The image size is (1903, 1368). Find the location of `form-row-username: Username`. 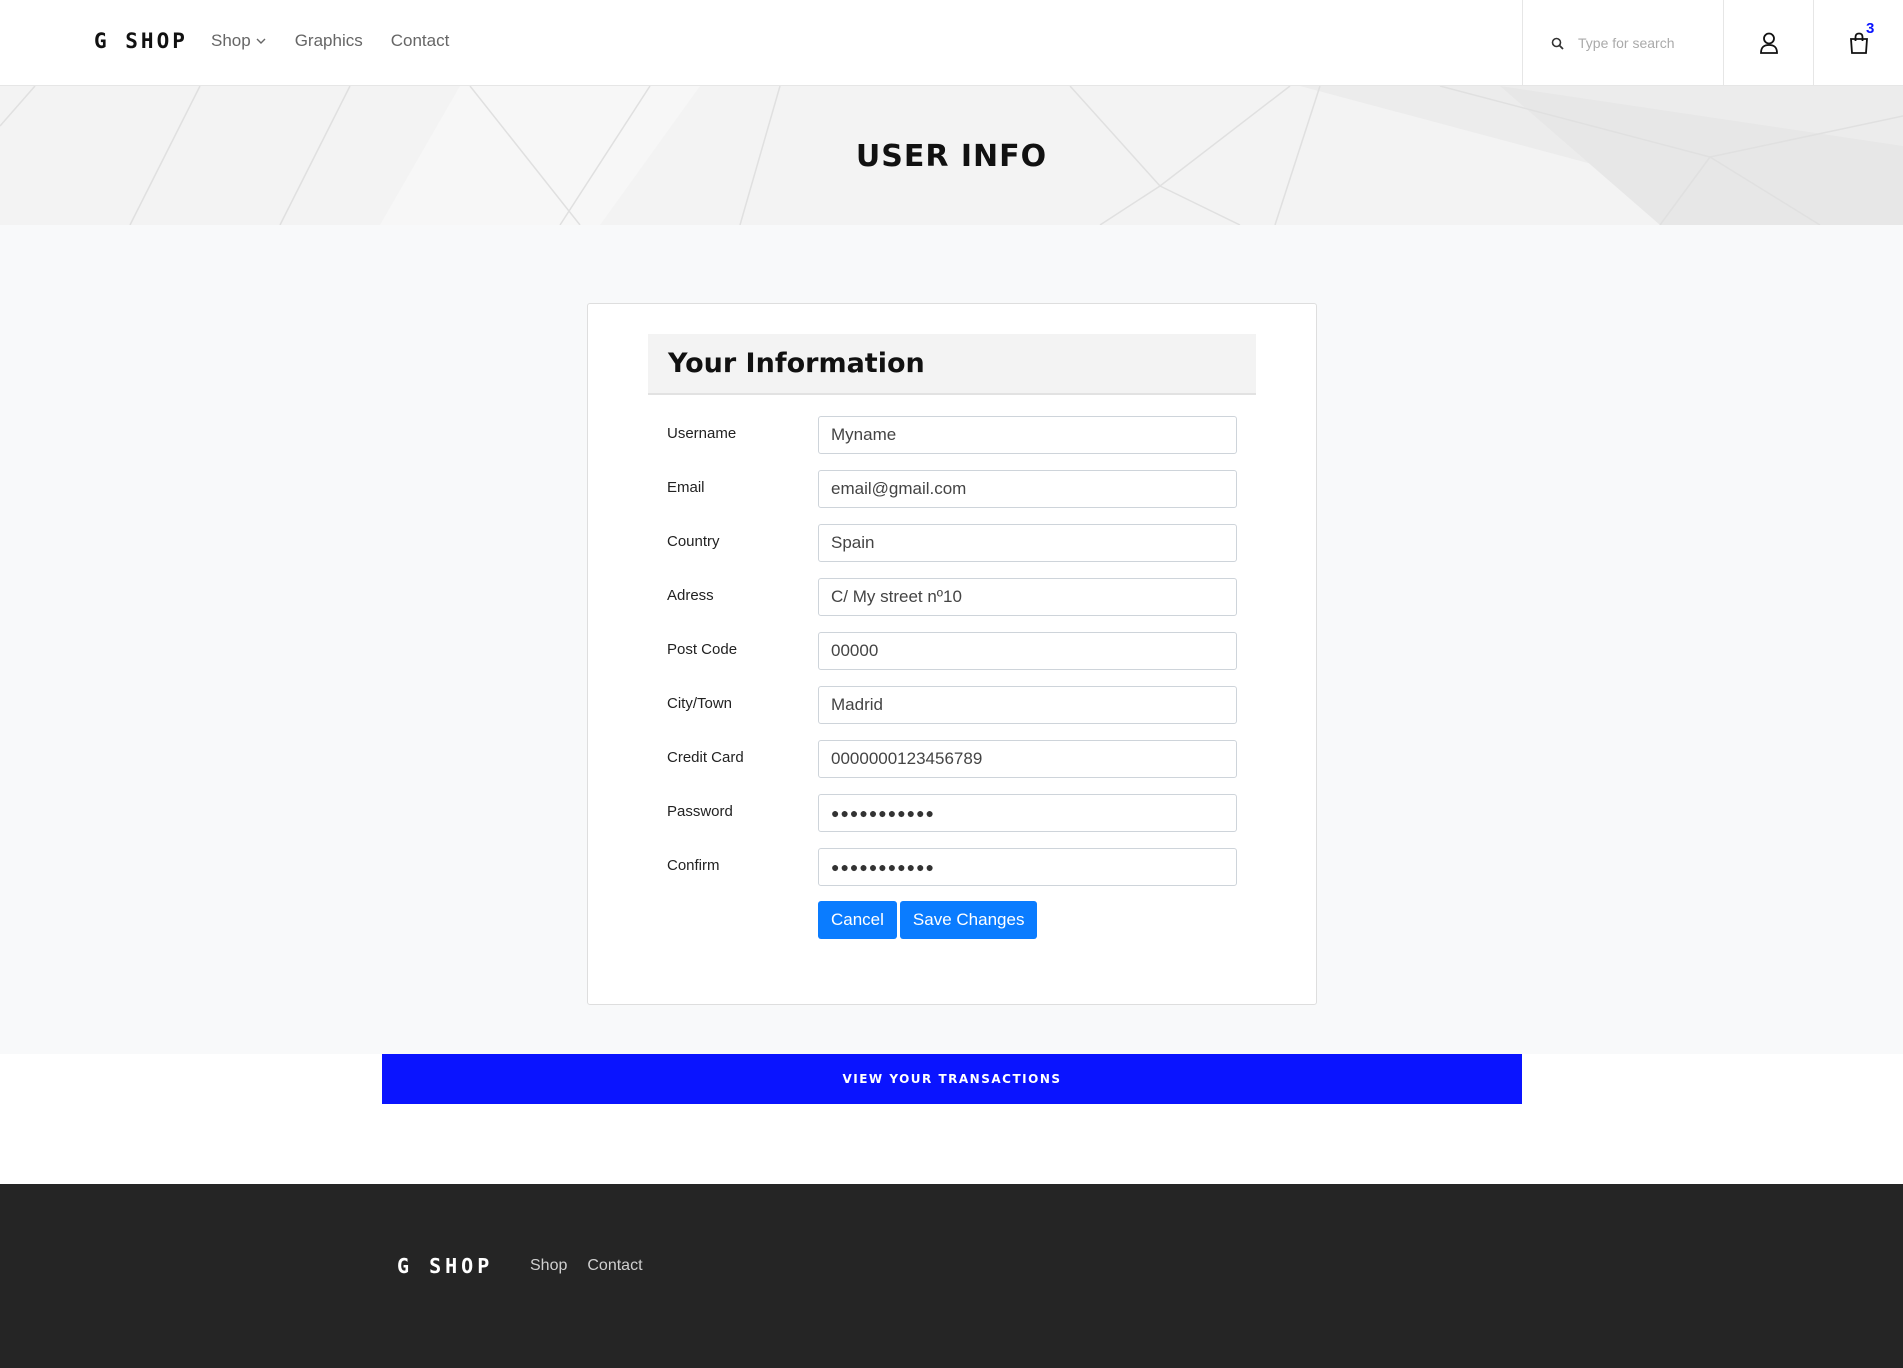

form-row-username: Username is located at coordinates (952, 435).